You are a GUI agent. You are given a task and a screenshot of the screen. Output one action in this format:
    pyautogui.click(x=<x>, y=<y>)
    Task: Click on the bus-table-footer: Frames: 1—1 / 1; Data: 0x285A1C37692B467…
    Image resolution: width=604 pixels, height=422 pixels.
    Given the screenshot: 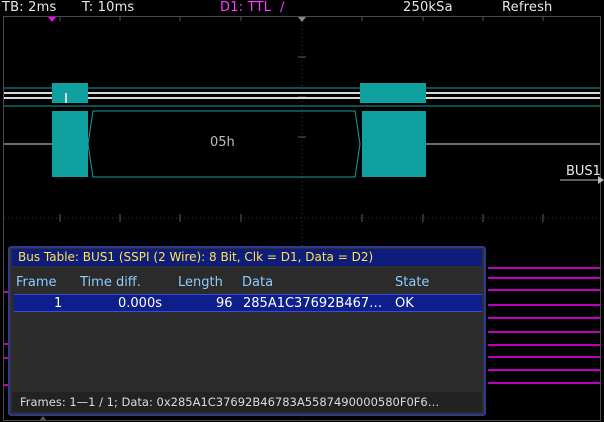 What is the action you would take?
    pyautogui.click(x=247, y=402)
    